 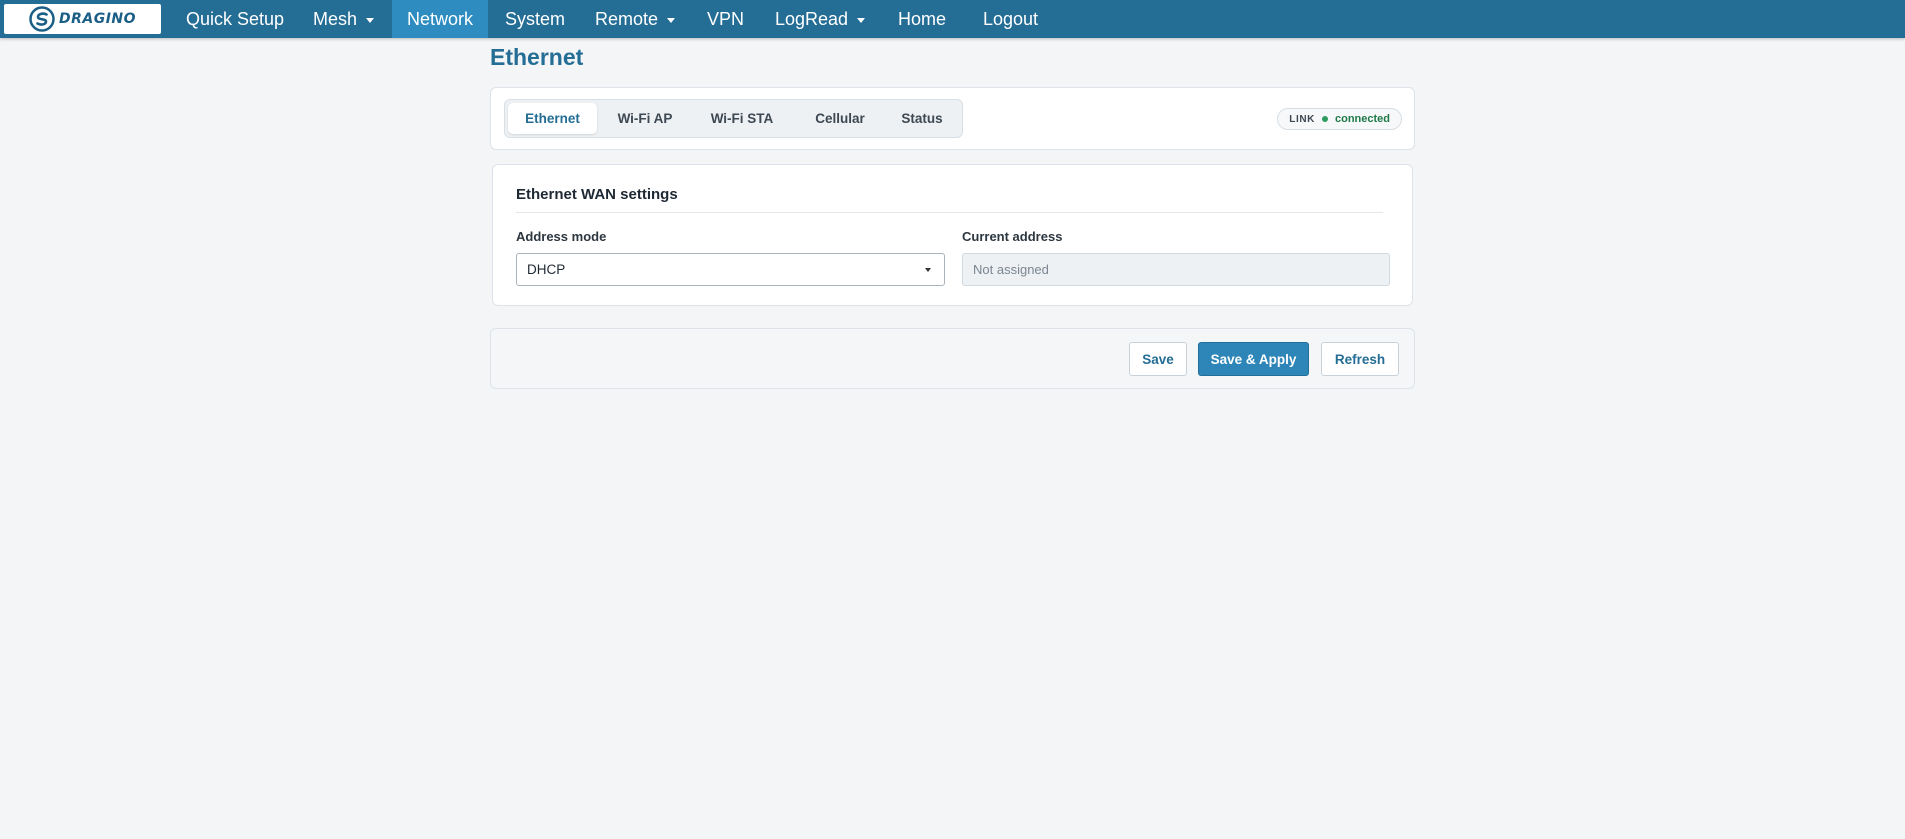 What do you see at coordinates (812, 18) in the screenshot?
I see `nav-logread-label: LogRead` at bounding box center [812, 18].